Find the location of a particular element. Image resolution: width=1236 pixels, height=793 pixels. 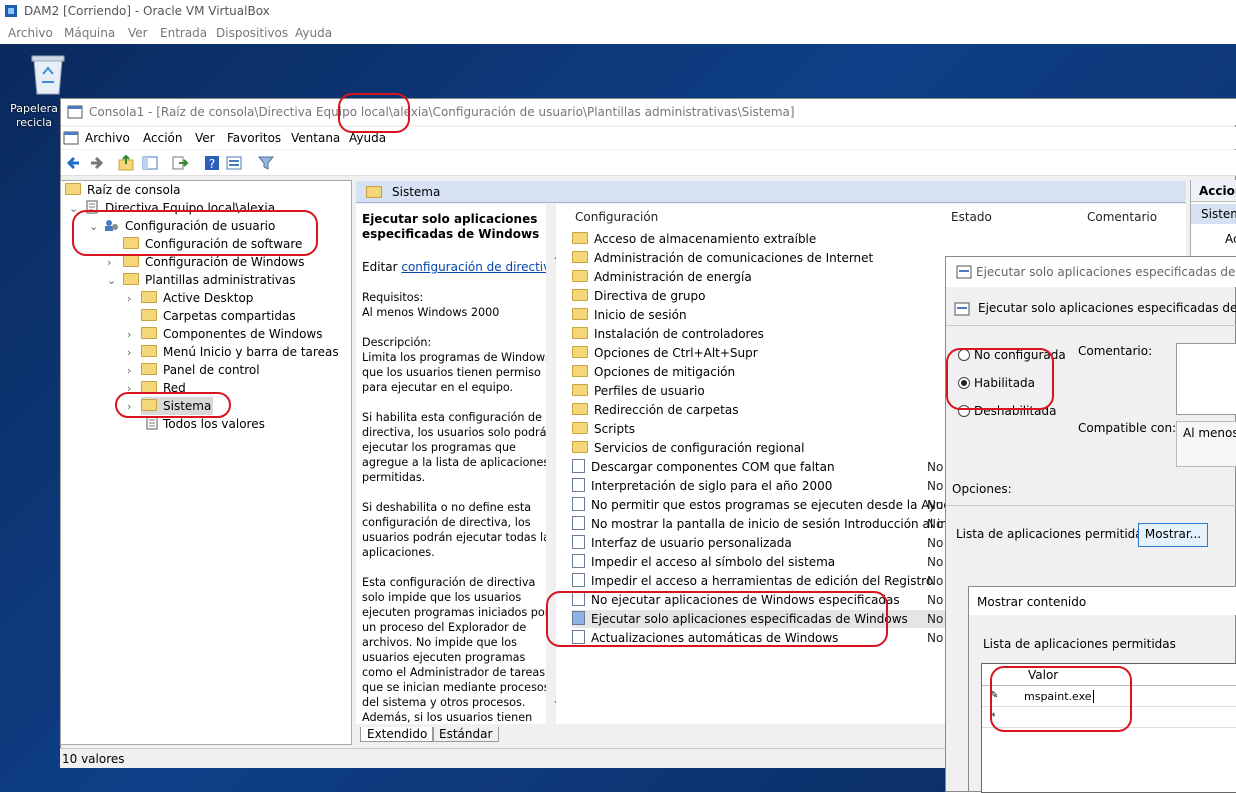

description-line: directiva, los usuarios solo podrán is located at coordinates (454, 432).